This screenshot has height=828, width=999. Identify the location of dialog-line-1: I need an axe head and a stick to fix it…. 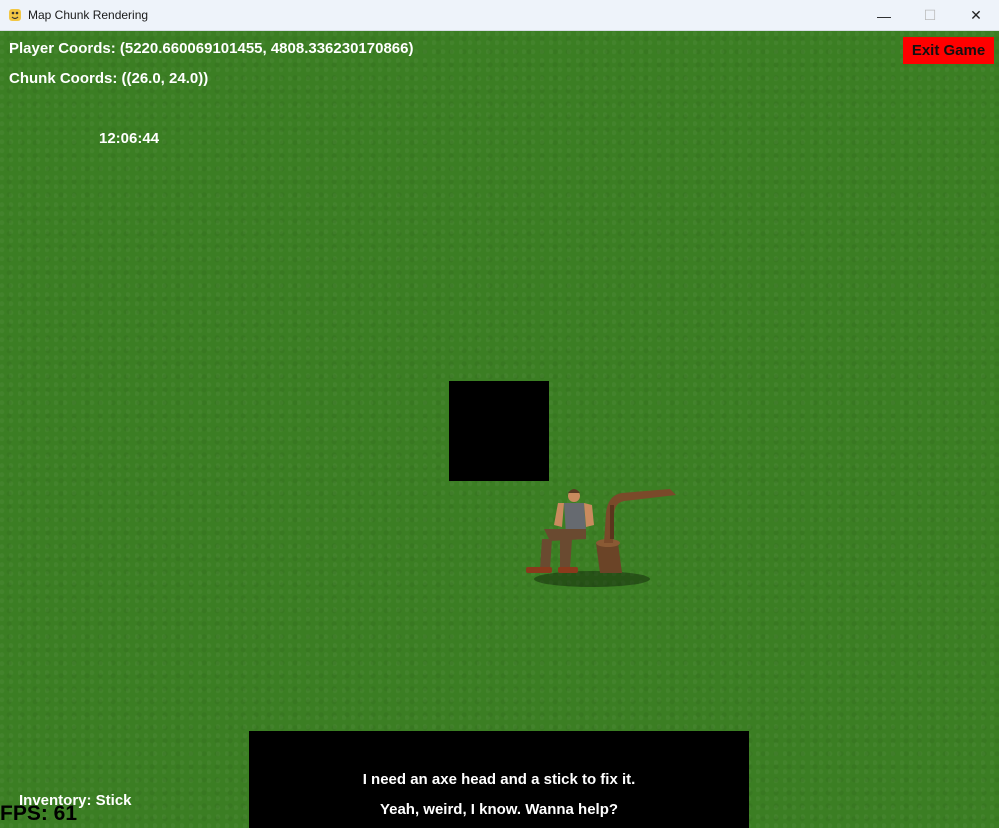
(499, 779).